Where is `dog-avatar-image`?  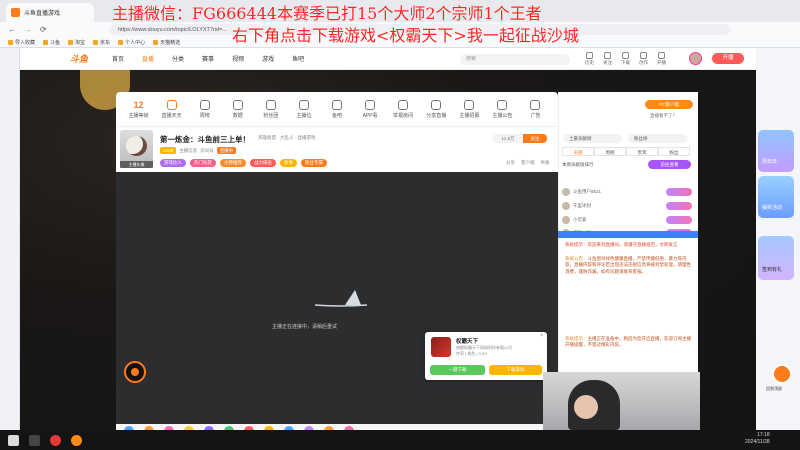
dog-avatar-image is located at coordinates (136, 146).